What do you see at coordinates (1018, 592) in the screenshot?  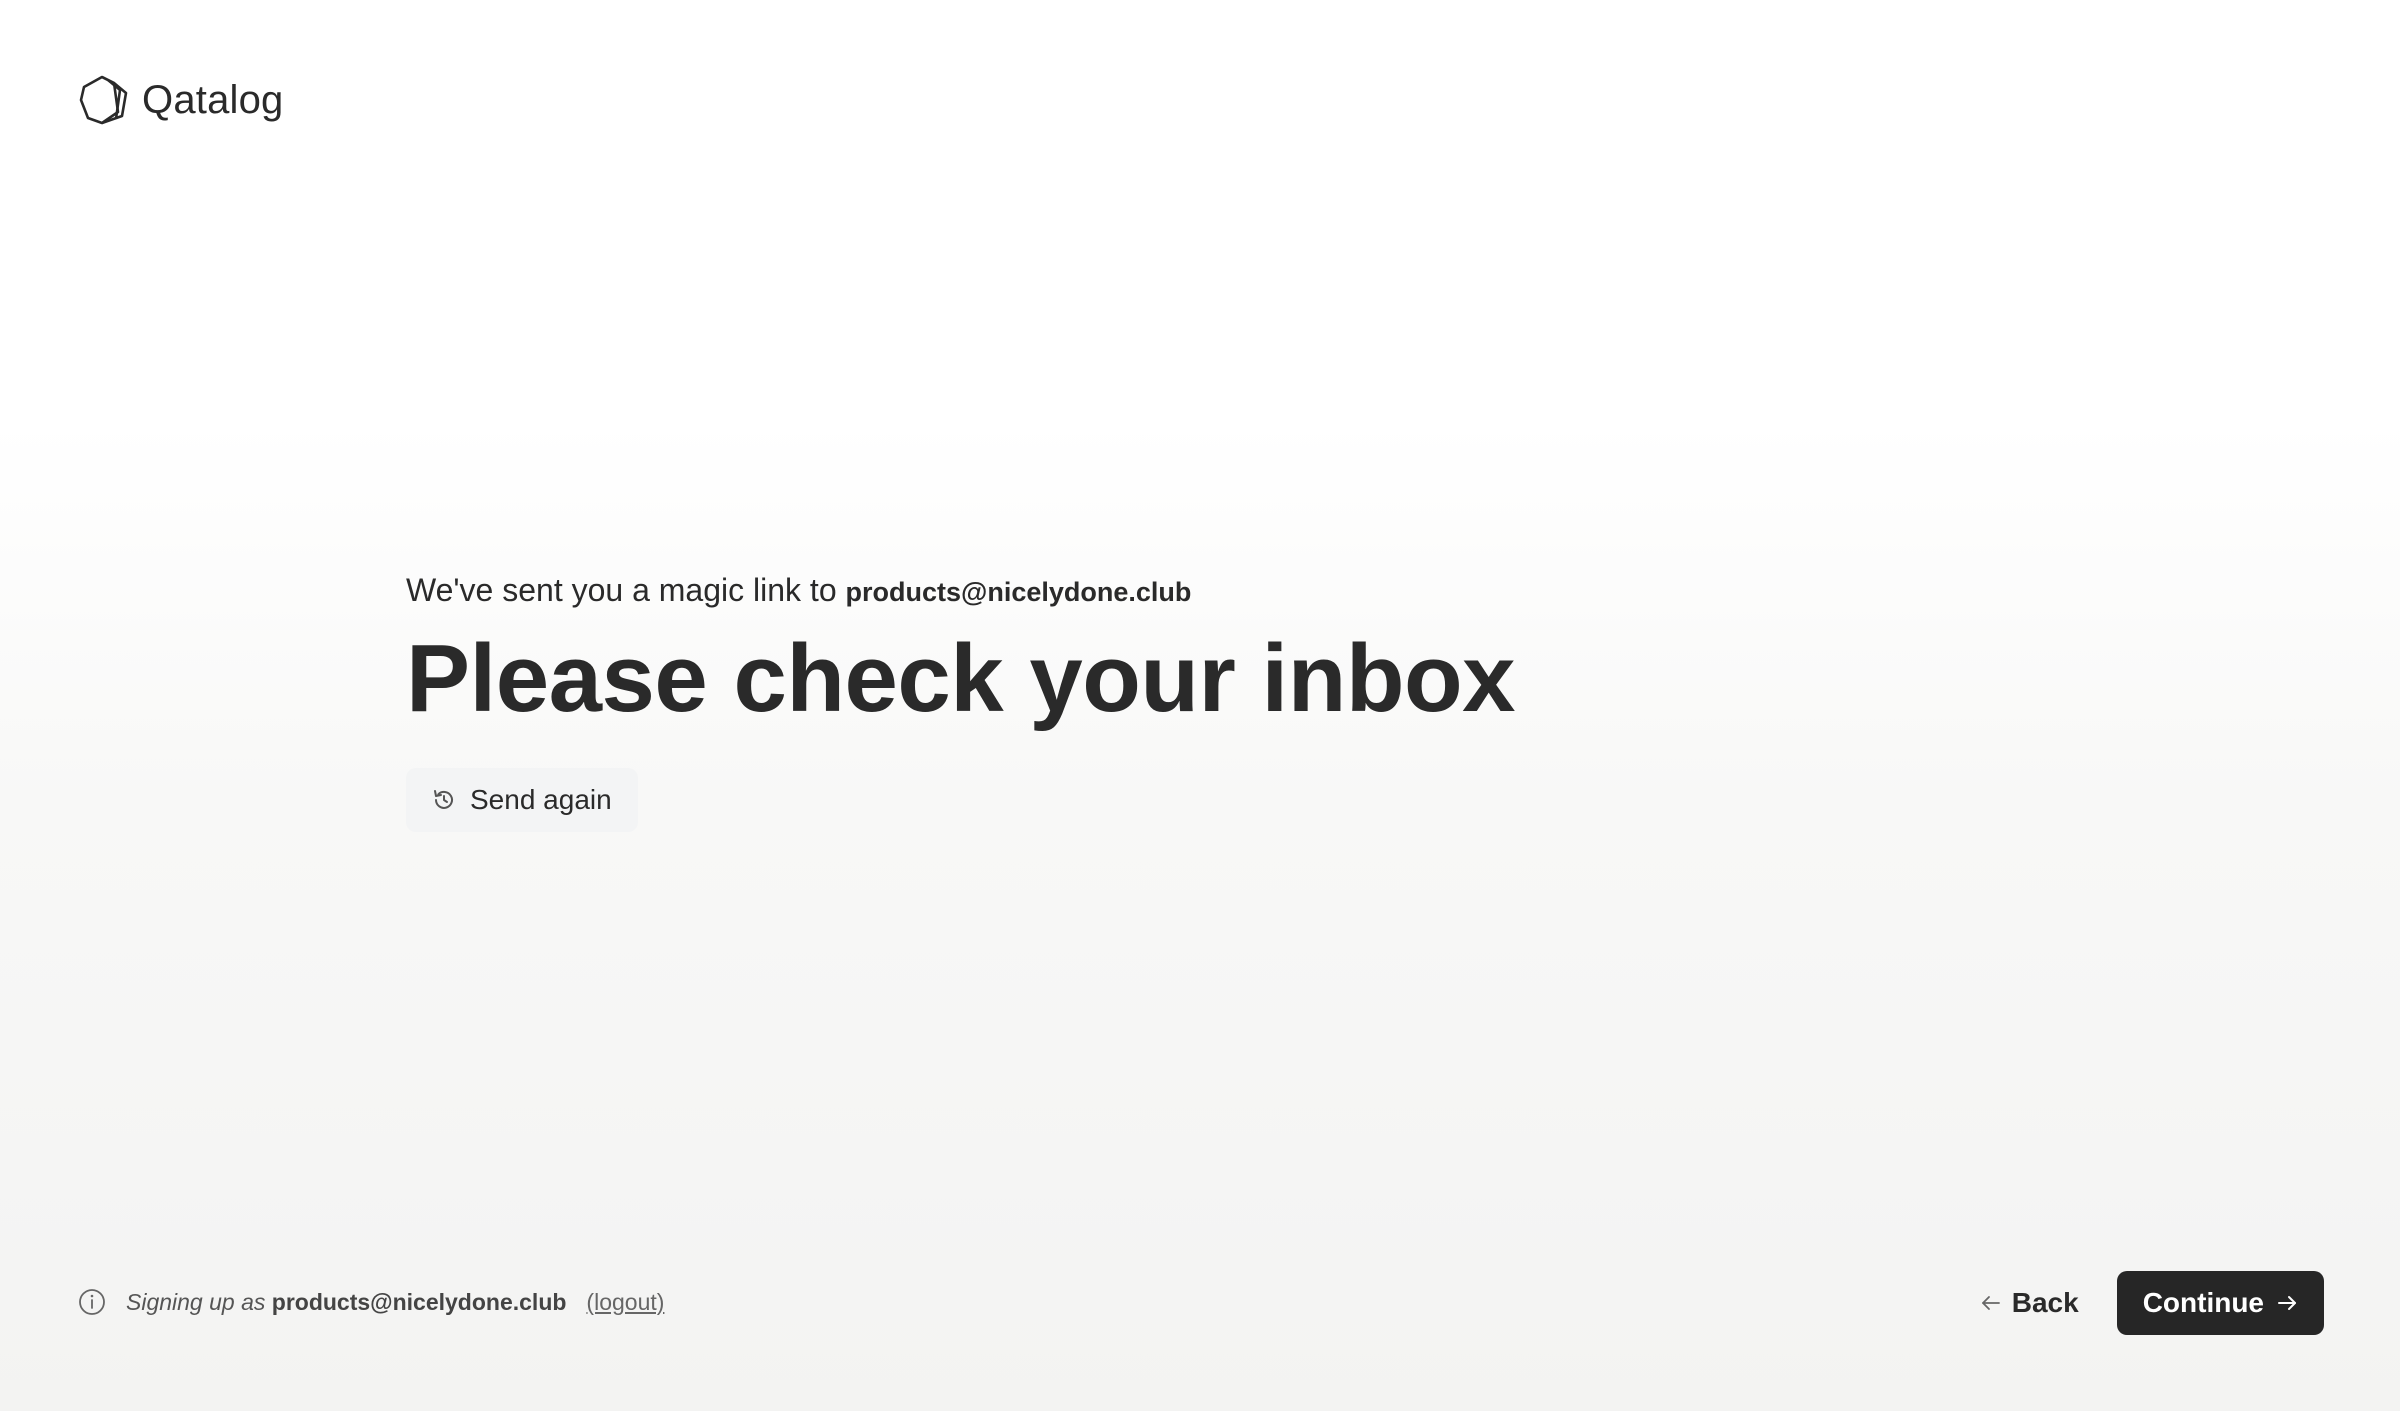 I see `subtitle-email: products@nicelydone.club` at bounding box center [1018, 592].